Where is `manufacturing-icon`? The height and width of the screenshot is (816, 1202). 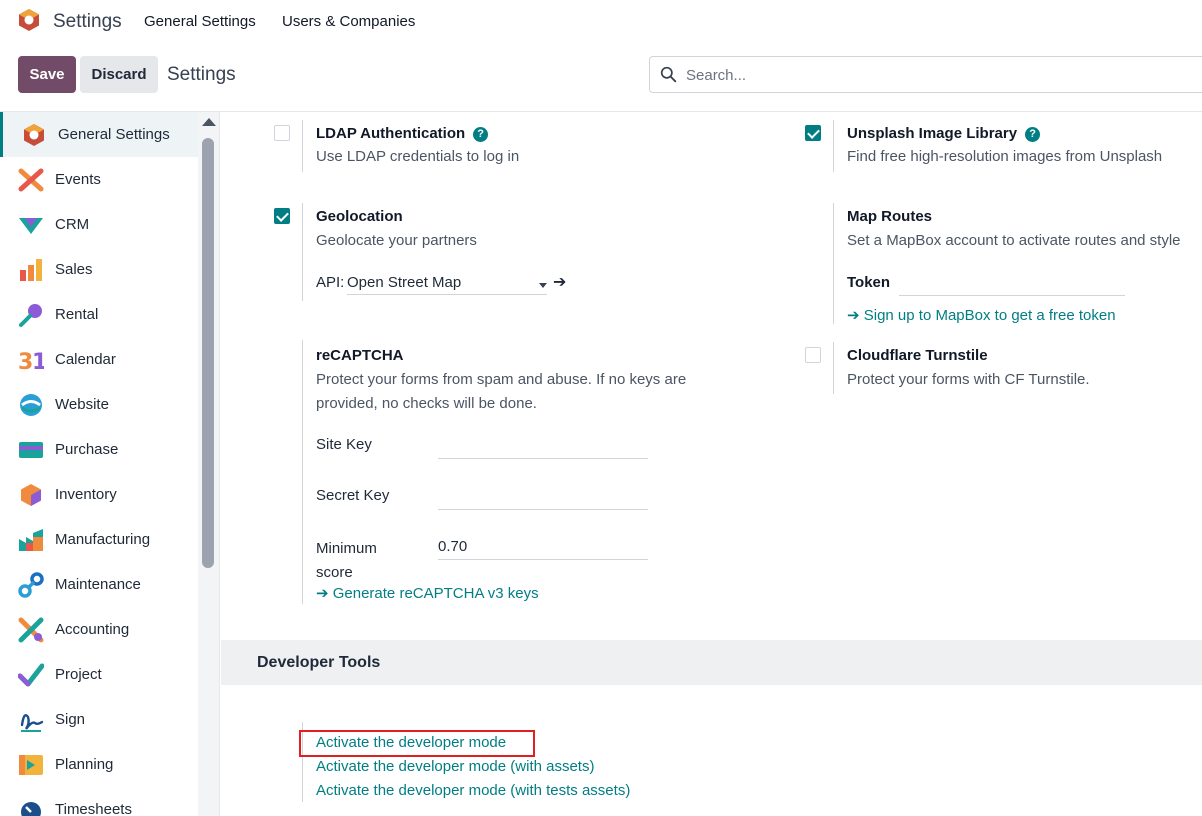 manufacturing-icon is located at coordinates (31, 539).